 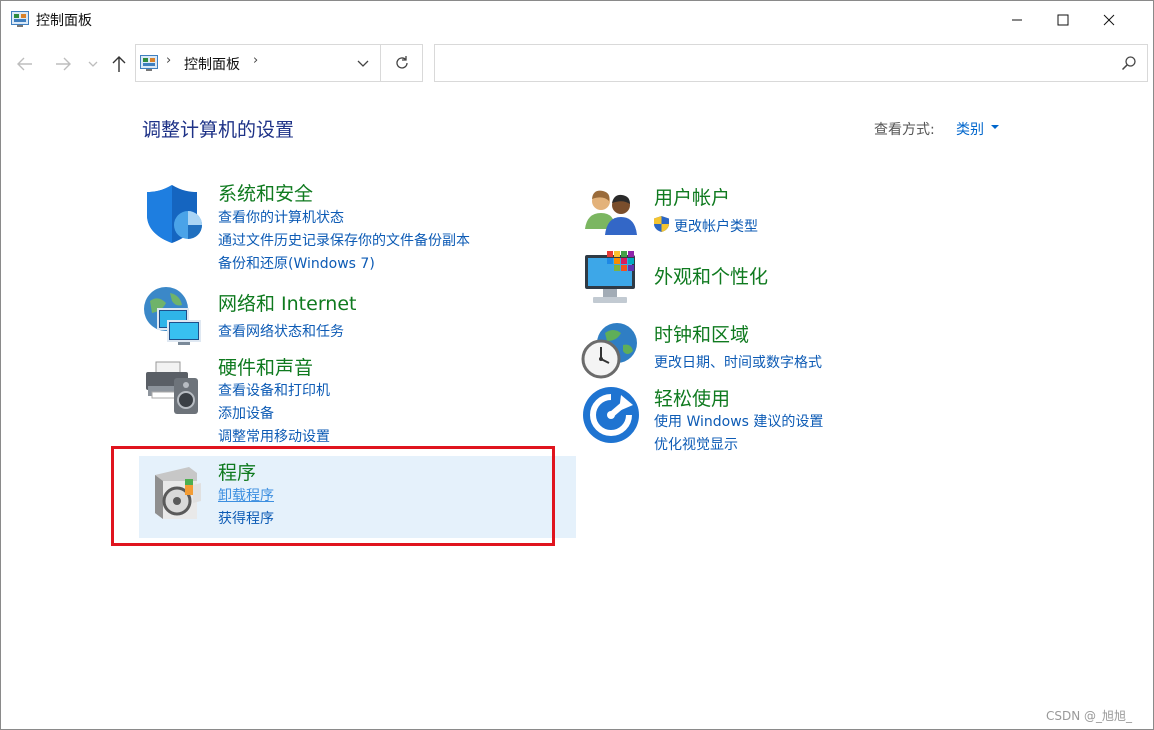 I want to click on search-input, so click(x=773, y=63).